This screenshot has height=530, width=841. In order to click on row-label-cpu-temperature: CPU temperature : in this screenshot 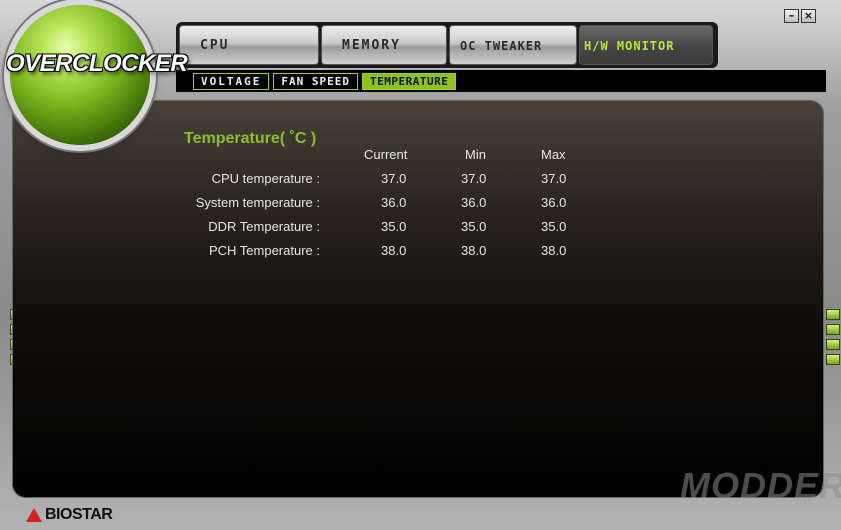, I will do `click(265, 178)`.